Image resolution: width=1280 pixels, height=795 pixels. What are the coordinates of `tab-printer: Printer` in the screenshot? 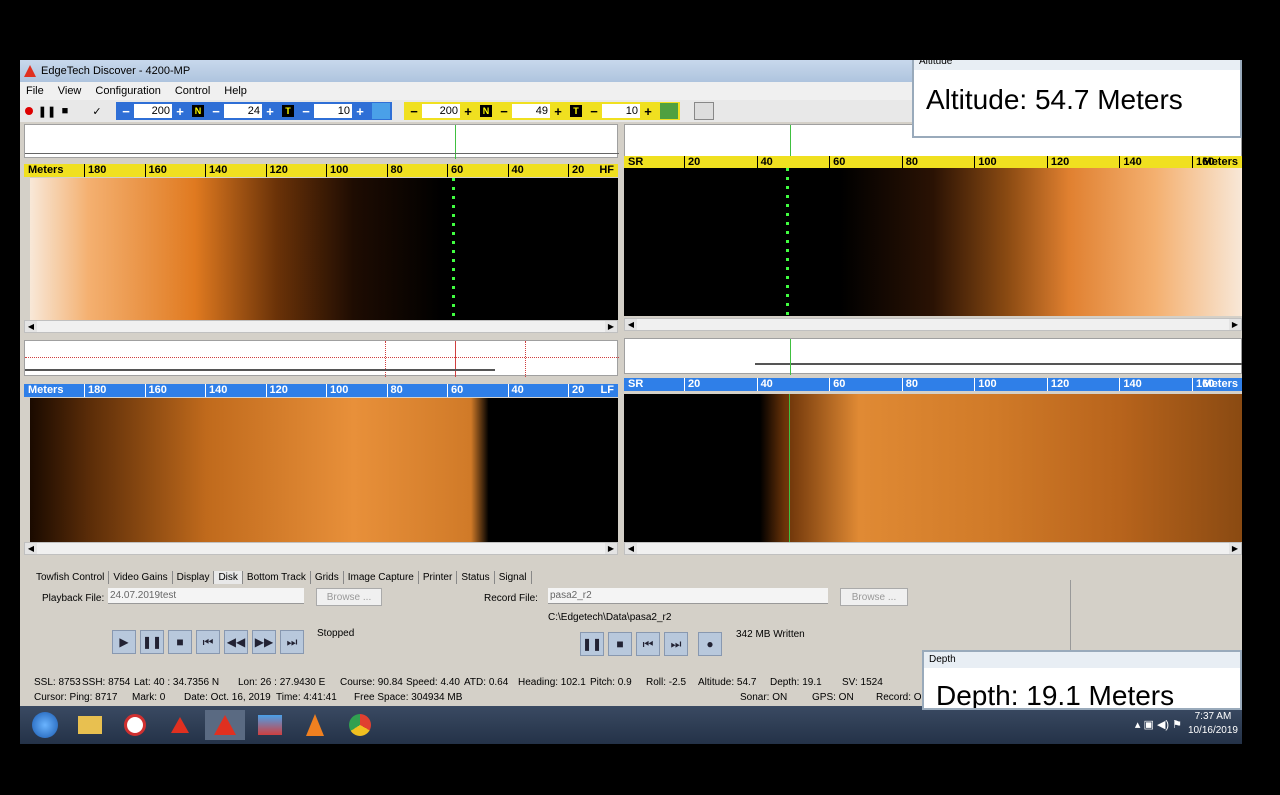 It's located at (438, 577).